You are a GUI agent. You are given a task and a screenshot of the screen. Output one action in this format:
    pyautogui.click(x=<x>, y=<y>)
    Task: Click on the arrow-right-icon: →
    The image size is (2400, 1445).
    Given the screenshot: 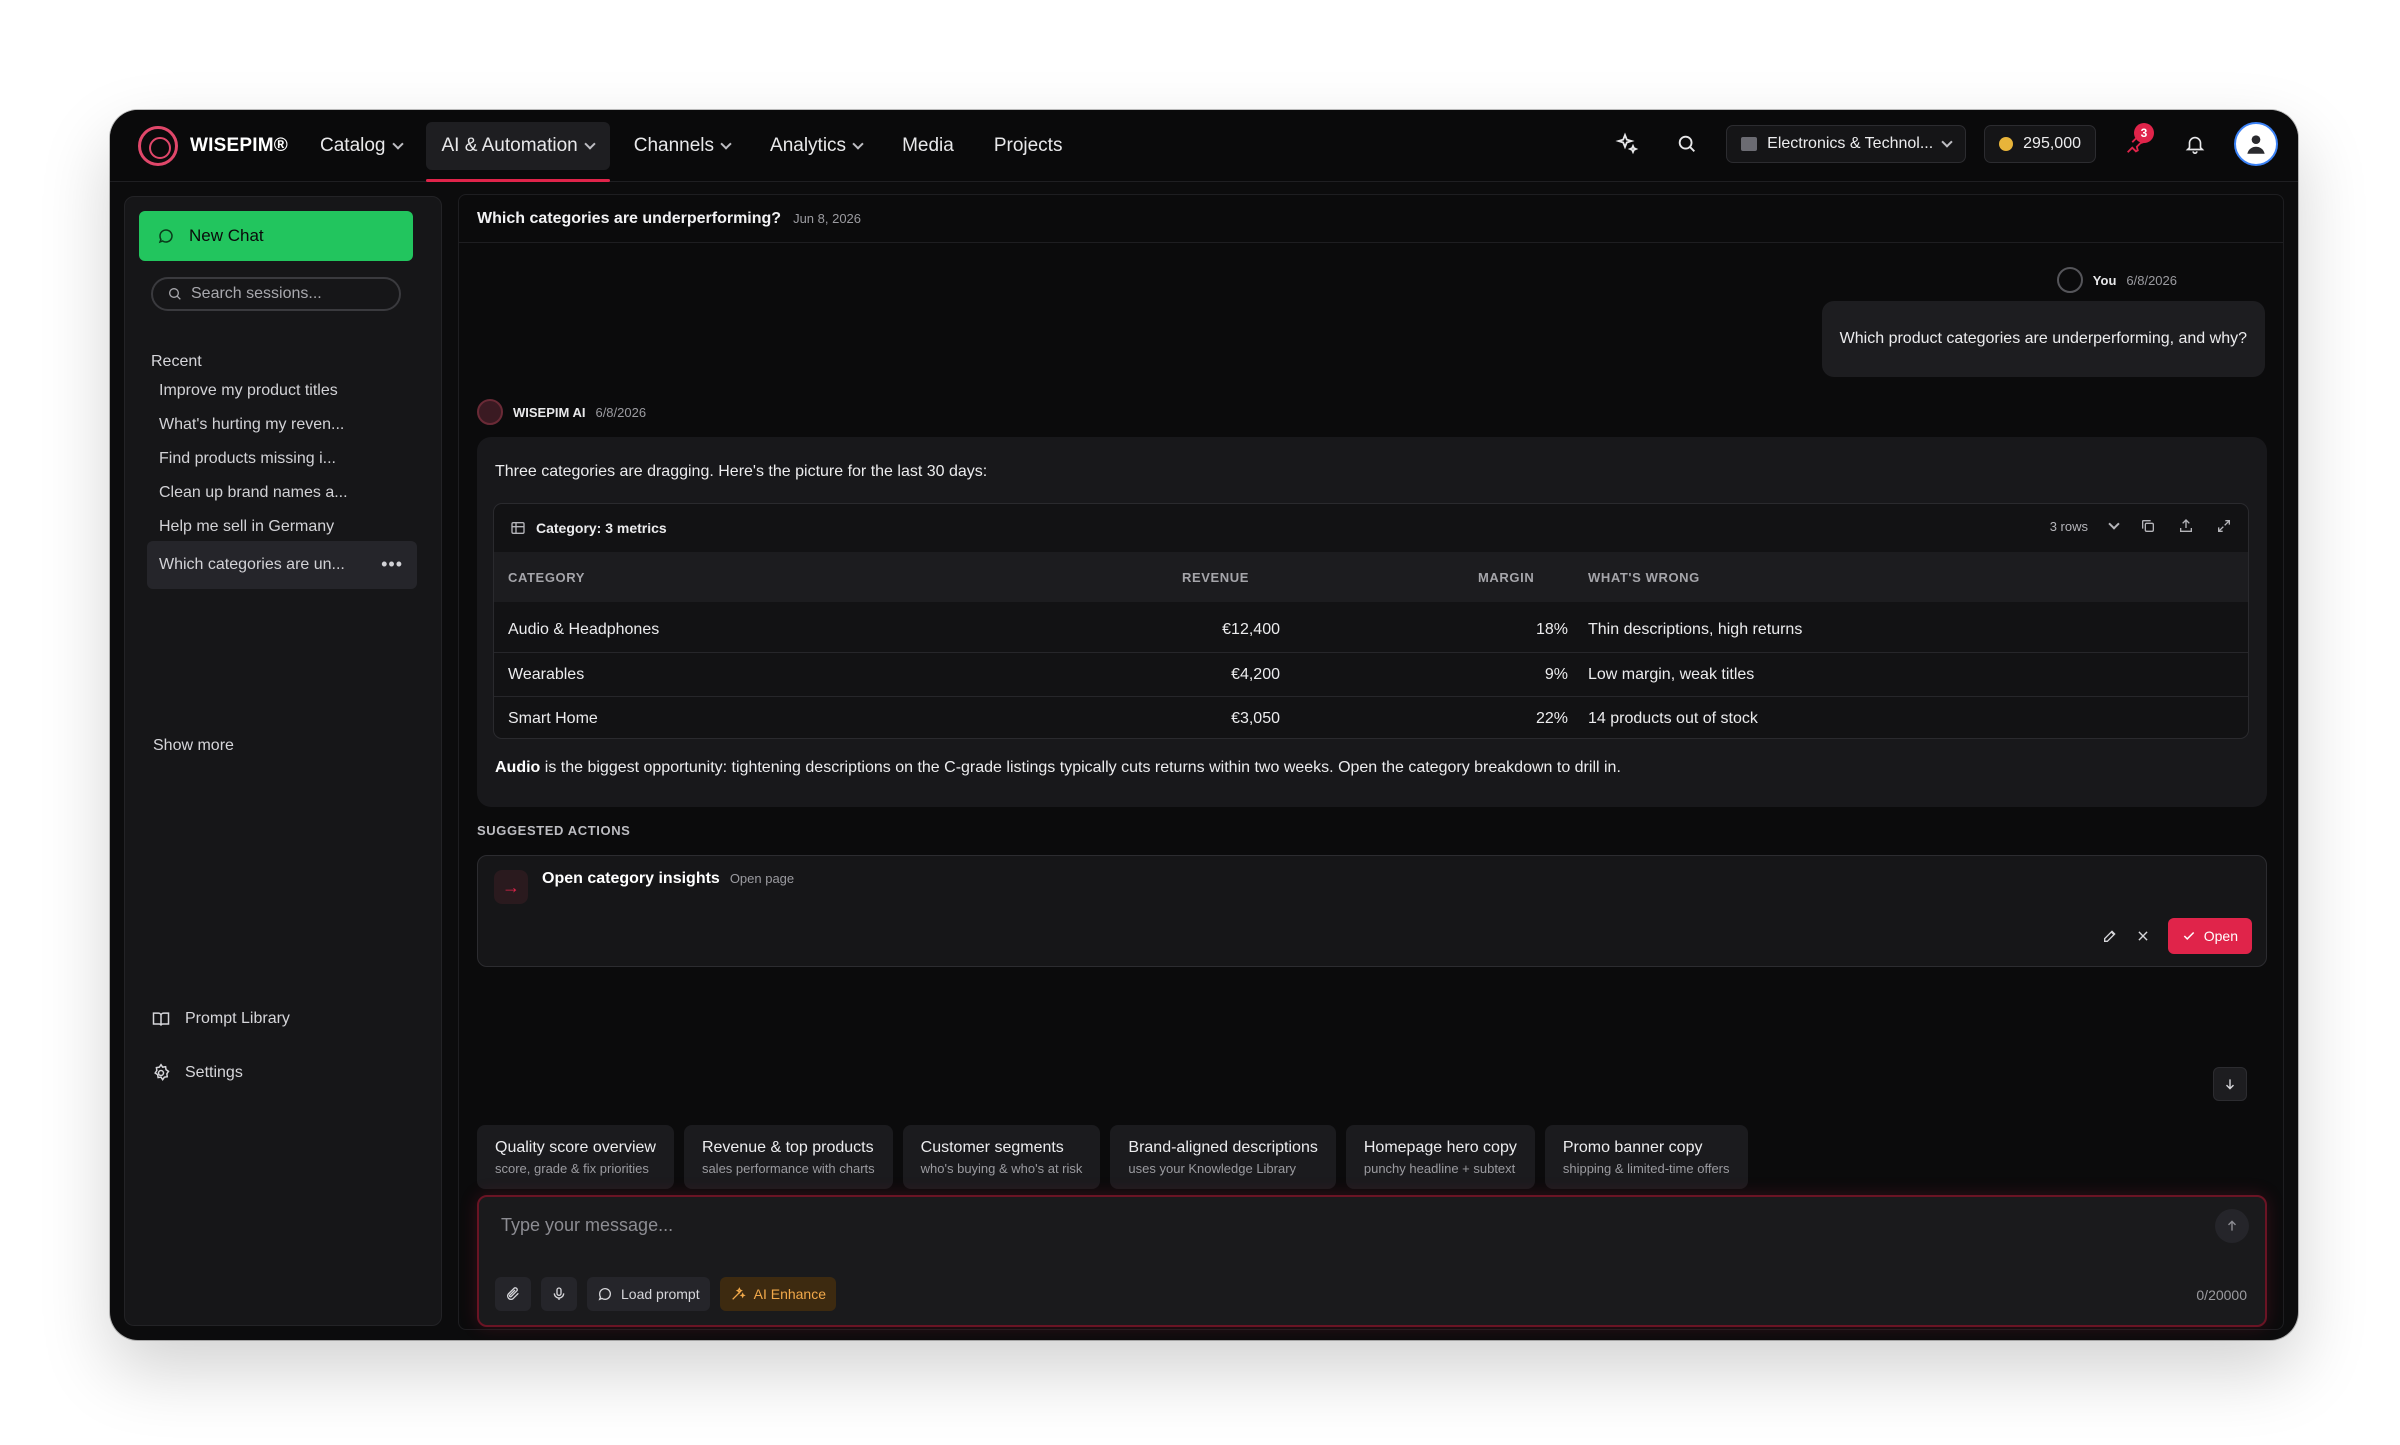 What is the action you would take?
    pyautogui.click(x=511, y=887)
    